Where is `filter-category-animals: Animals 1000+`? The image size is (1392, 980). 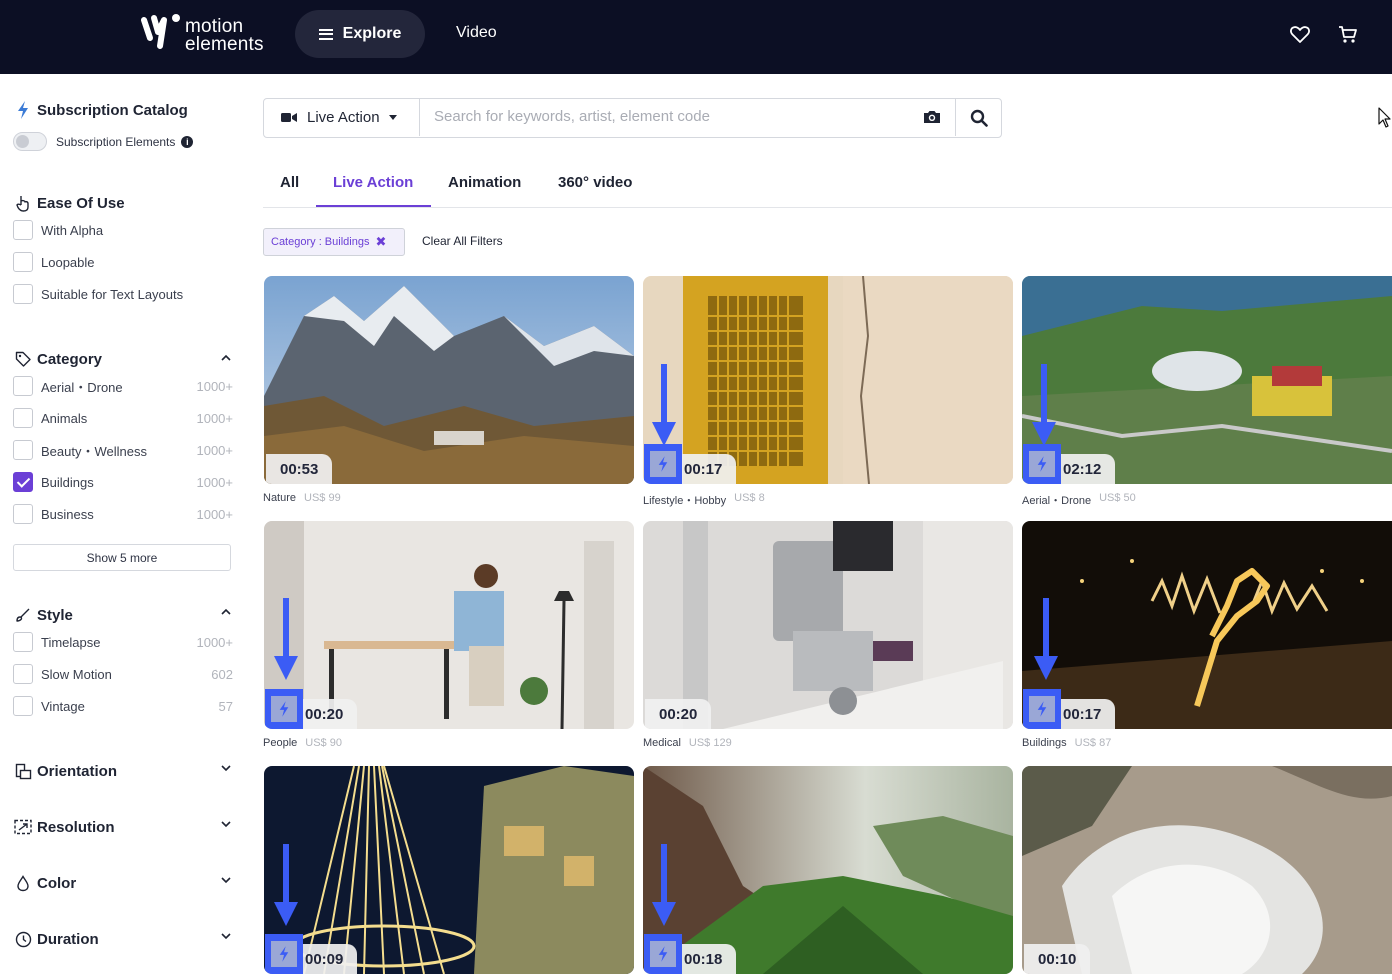
filter-category-animals: Animals 1000+ is located at coordinates (123, 418).